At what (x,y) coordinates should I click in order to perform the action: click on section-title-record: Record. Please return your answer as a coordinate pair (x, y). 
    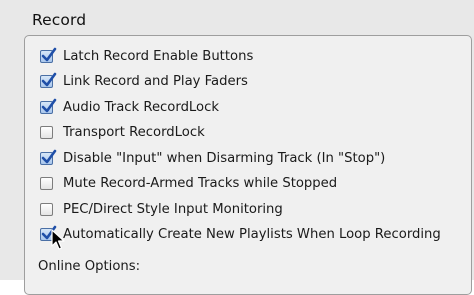
    Looking at the image, I should click on (59, 20).